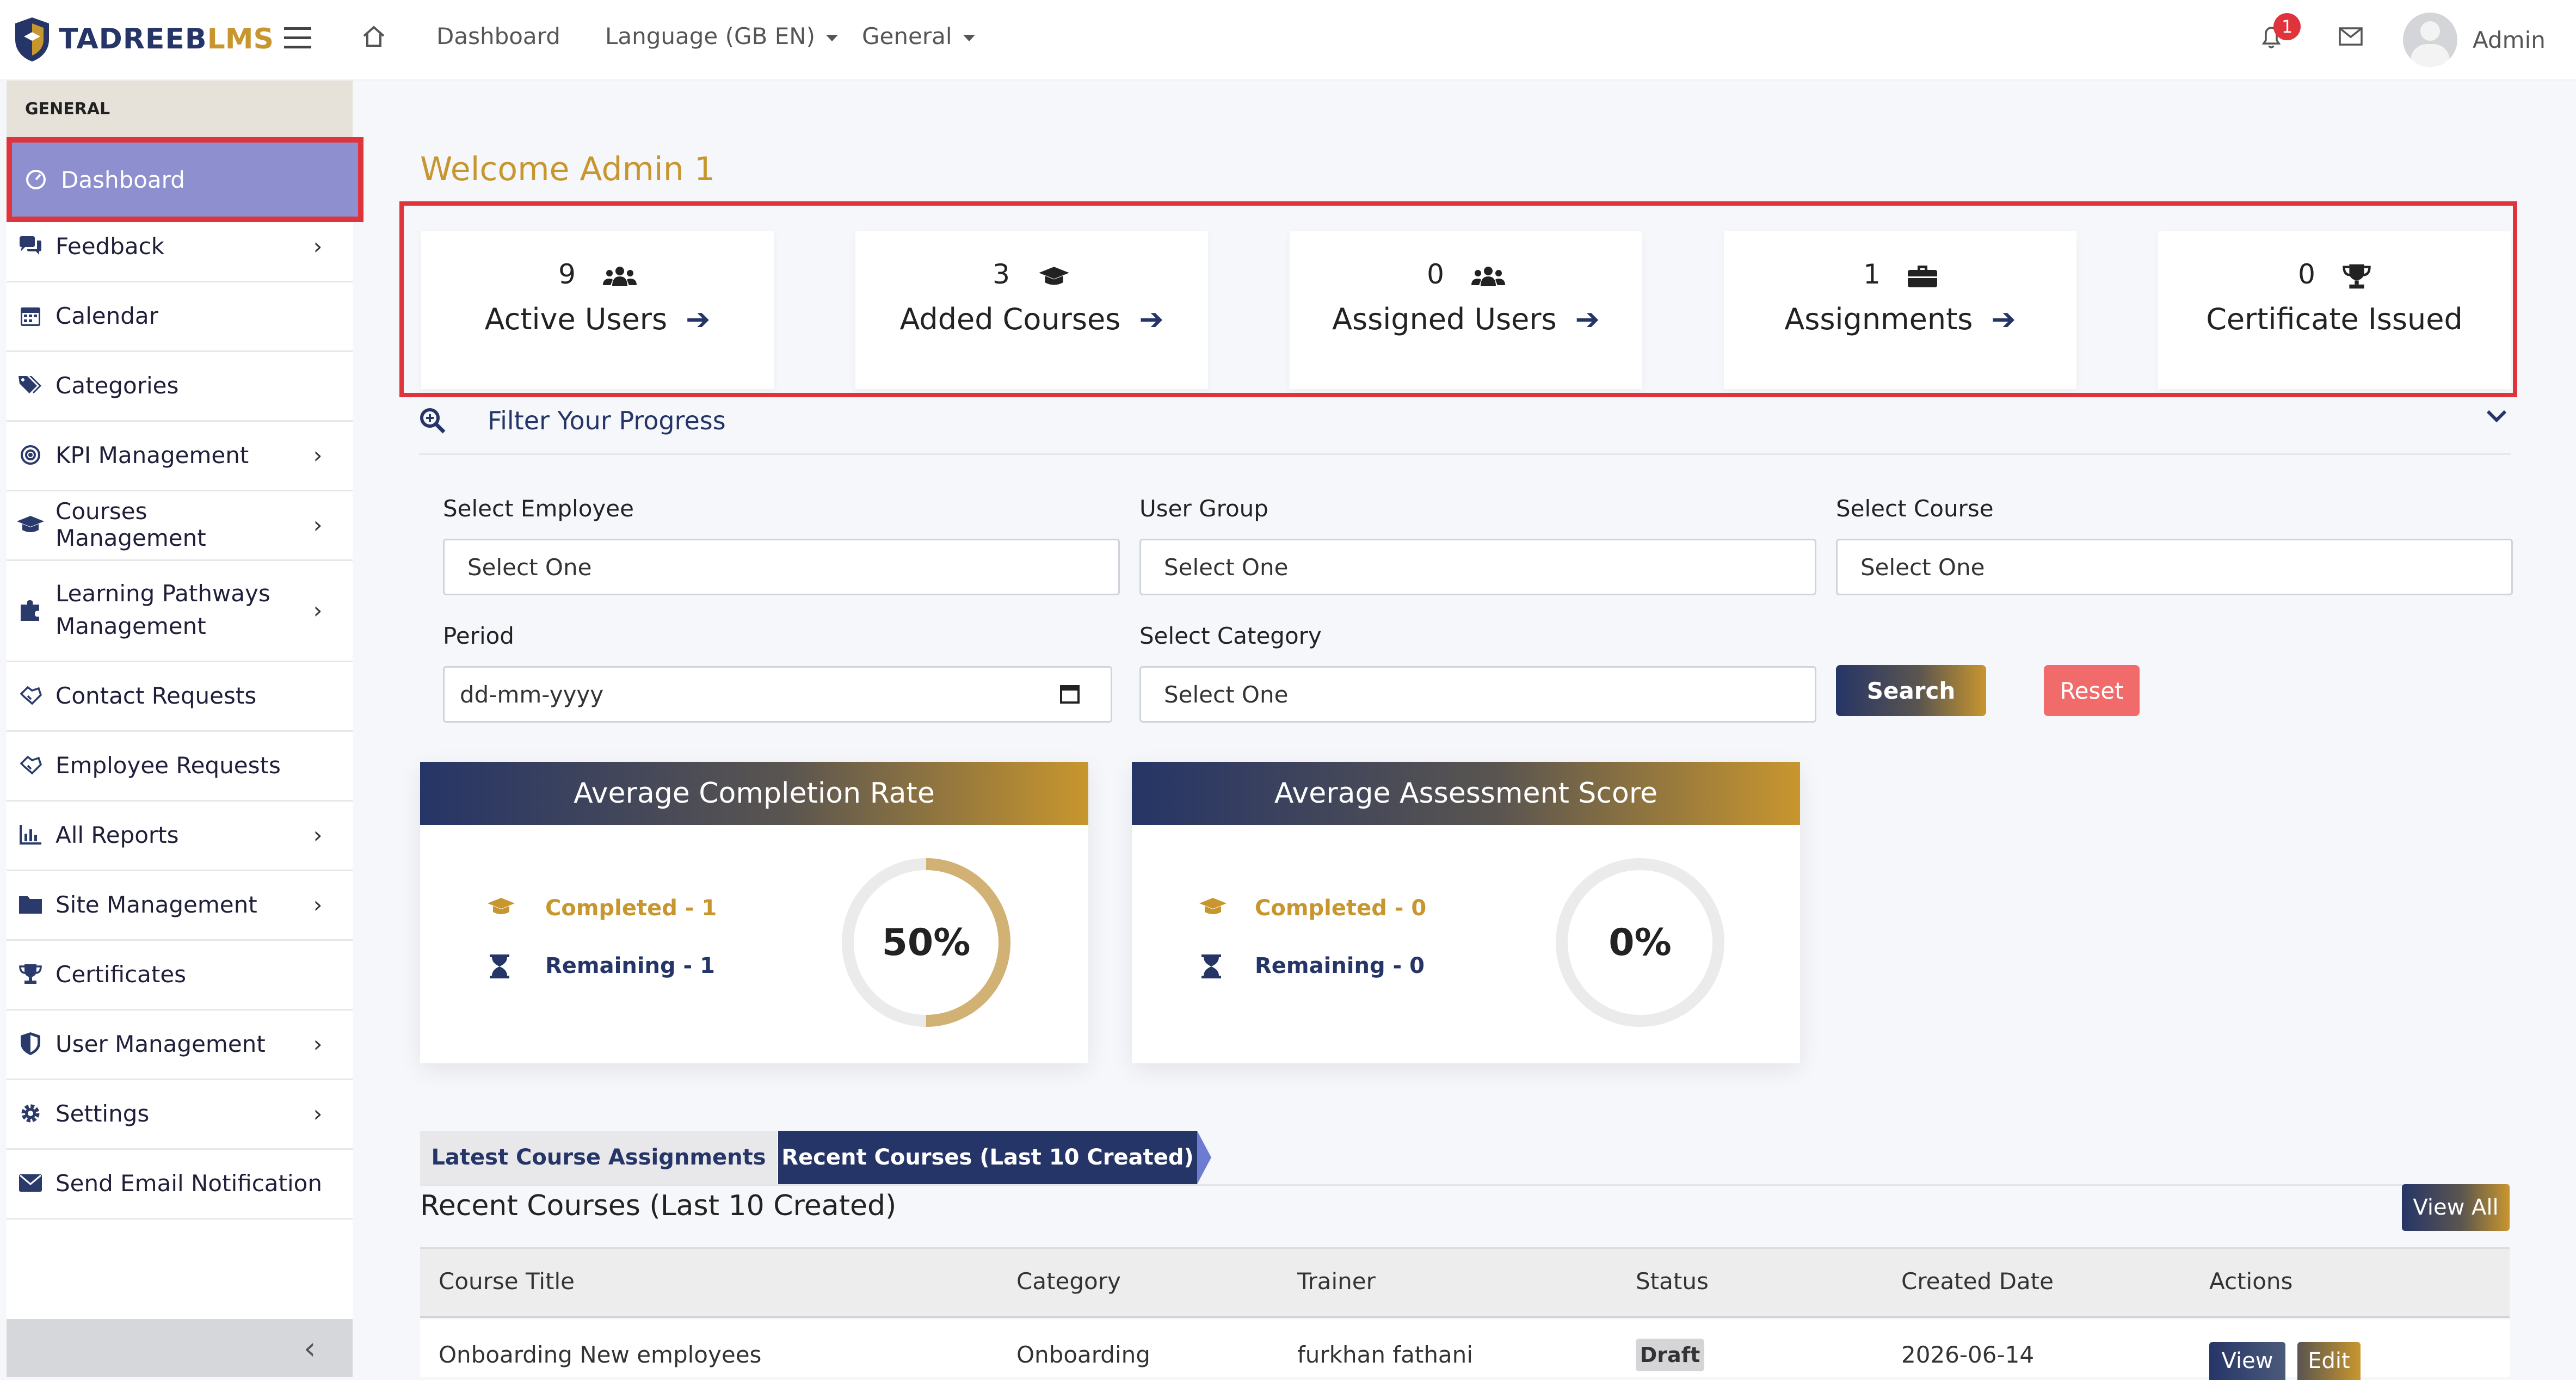 This screenshot has width=2576, height=1380. I want to click on stat-card-assignments: 1 Assignments ➔, so click(1900, 310).